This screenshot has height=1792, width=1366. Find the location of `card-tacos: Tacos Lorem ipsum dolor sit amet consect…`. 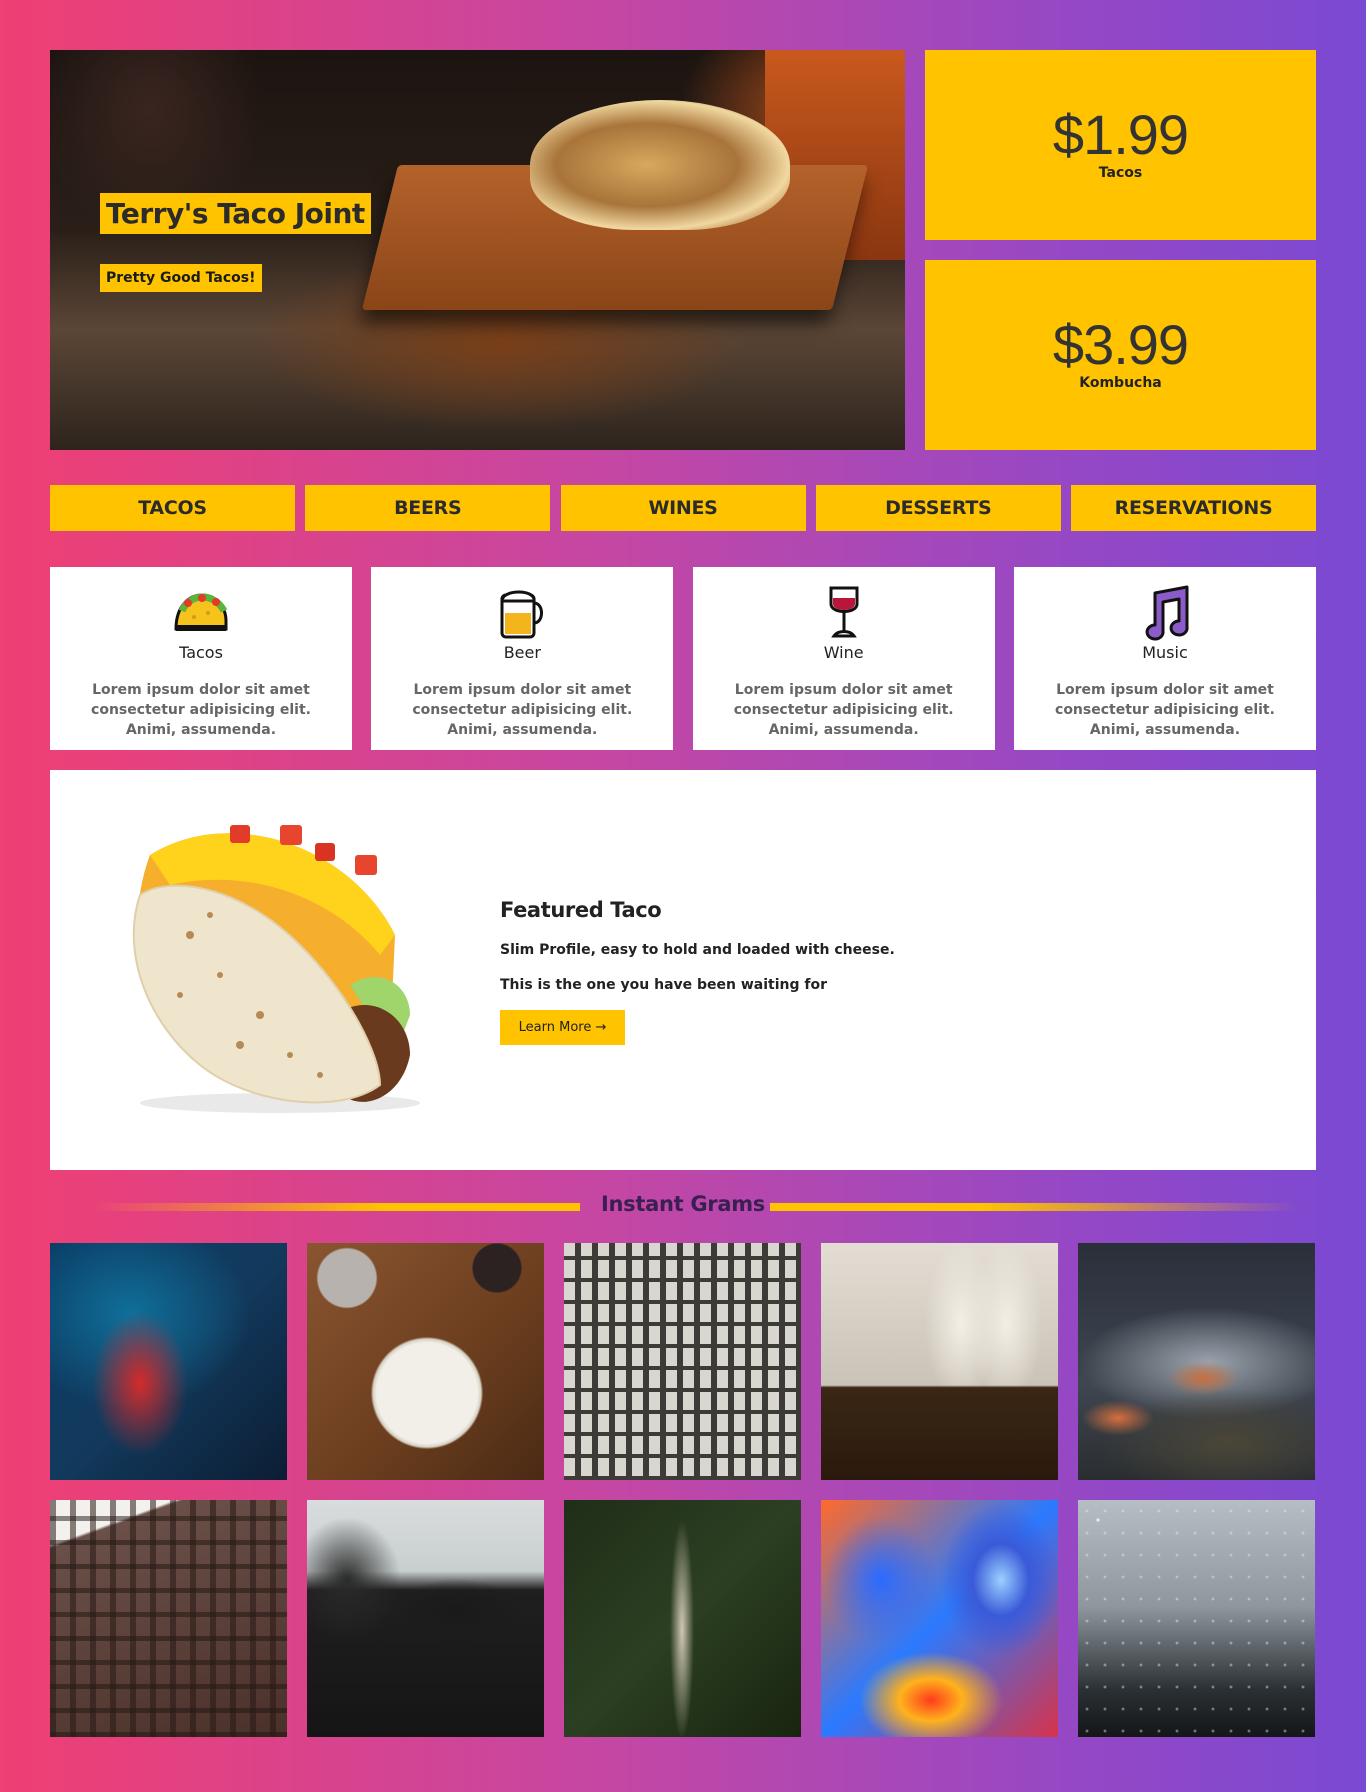

card-tacos: Tacos Lorem ipsum dolor sit amet consect… is located at coordinates (201, 658).